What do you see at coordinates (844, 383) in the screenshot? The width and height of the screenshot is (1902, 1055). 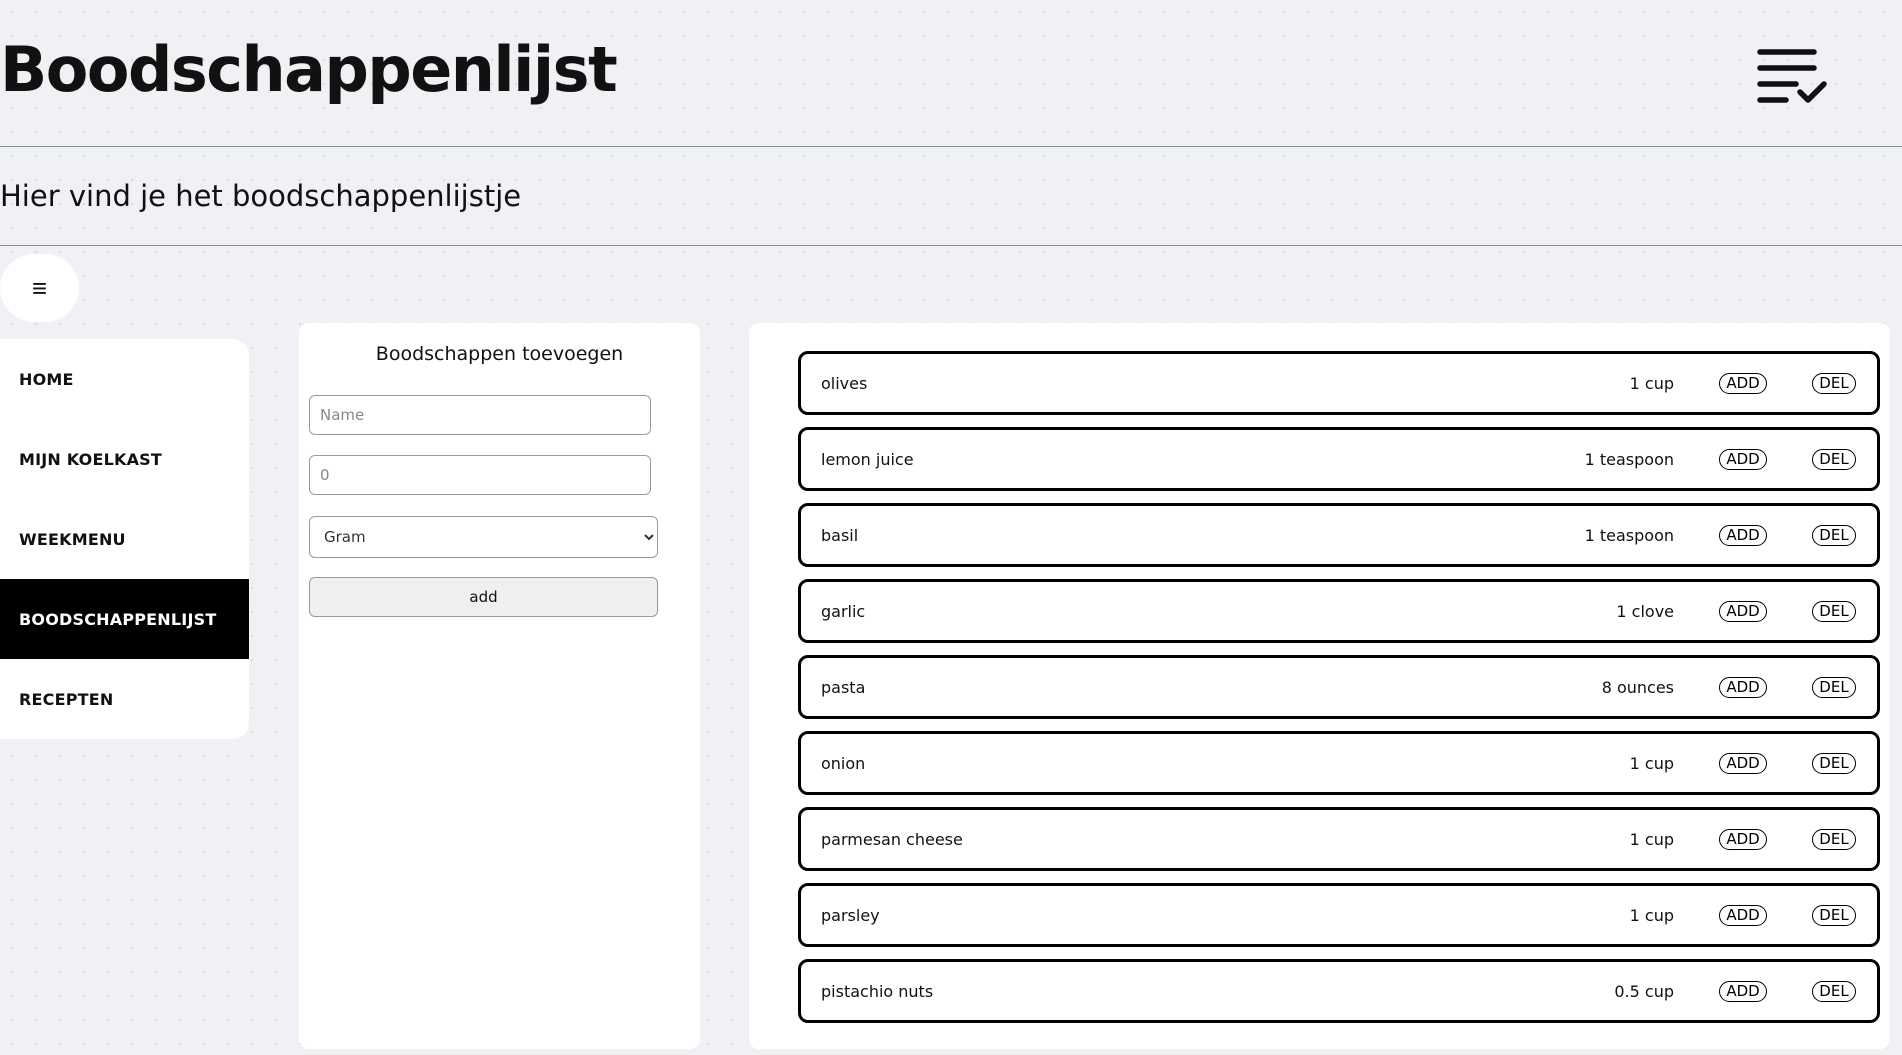 I see `item-name: olives` at bounding box center [844, 383].